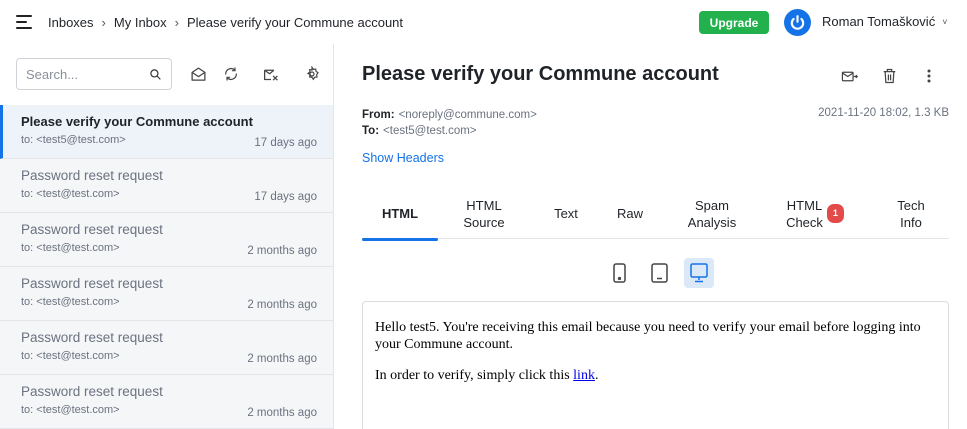 This screenshot has width=967, height=429. What do you see at coordinates (295, 22) in the screenshot?
I see `breadcrumb-current: Please verify your Commune account` at bounding box center [295, 22].